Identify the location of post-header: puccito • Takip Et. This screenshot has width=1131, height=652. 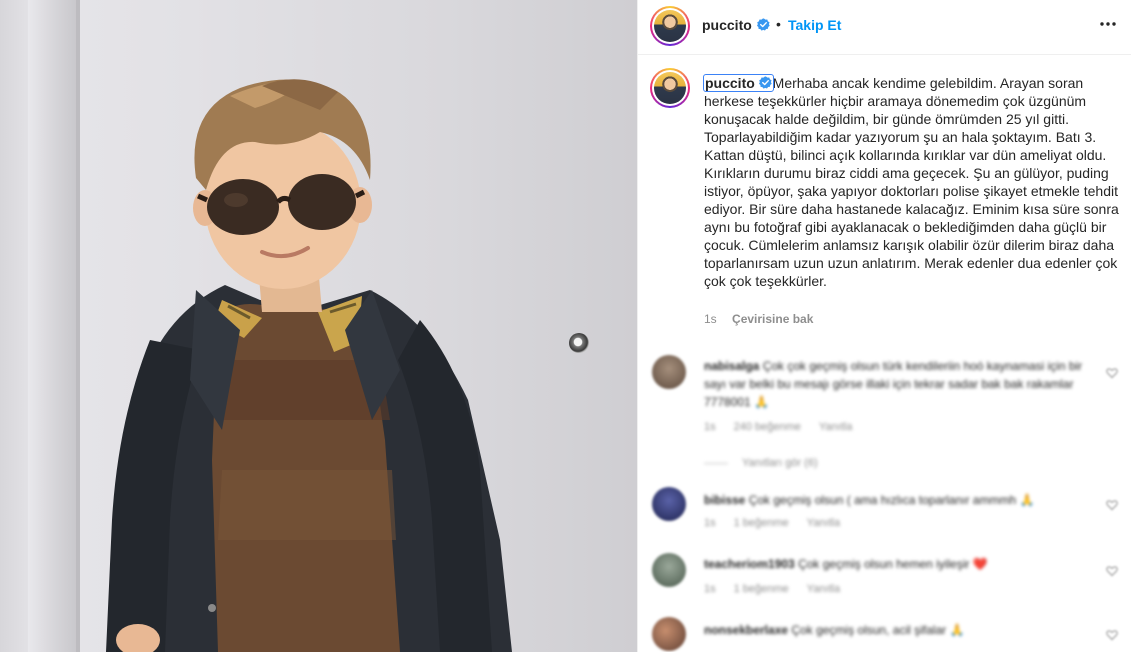
(884, 27).